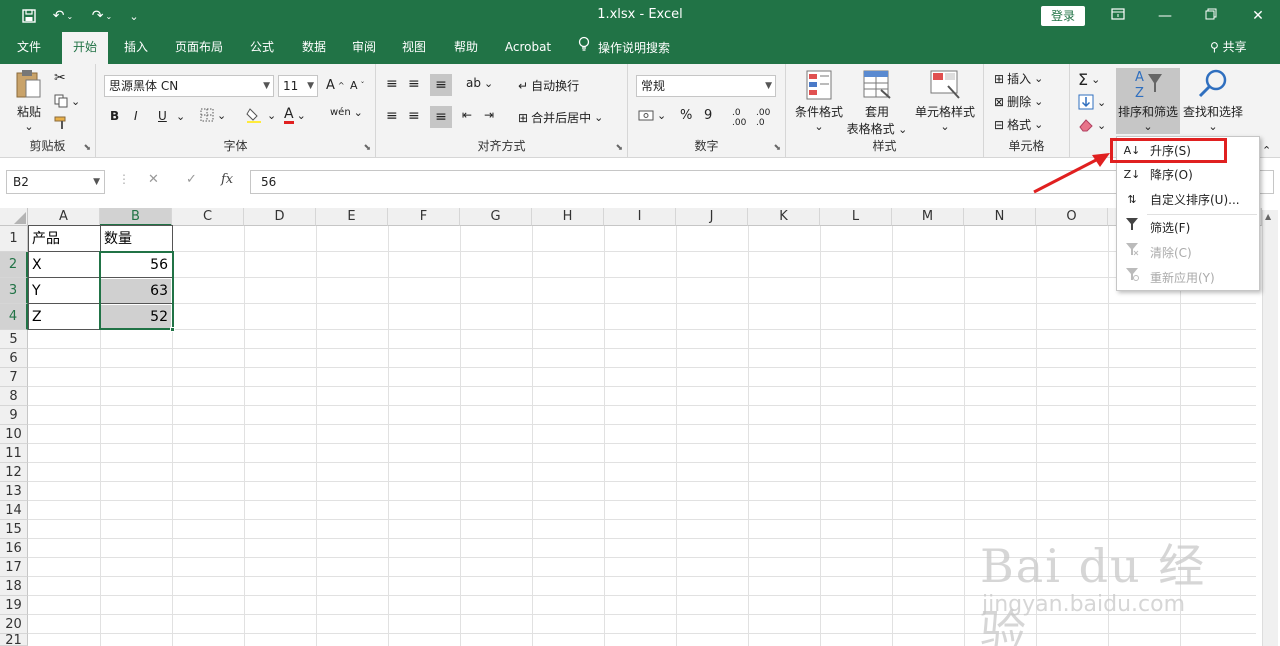  I want to click on row-header-2: 2, so click(14, 265).